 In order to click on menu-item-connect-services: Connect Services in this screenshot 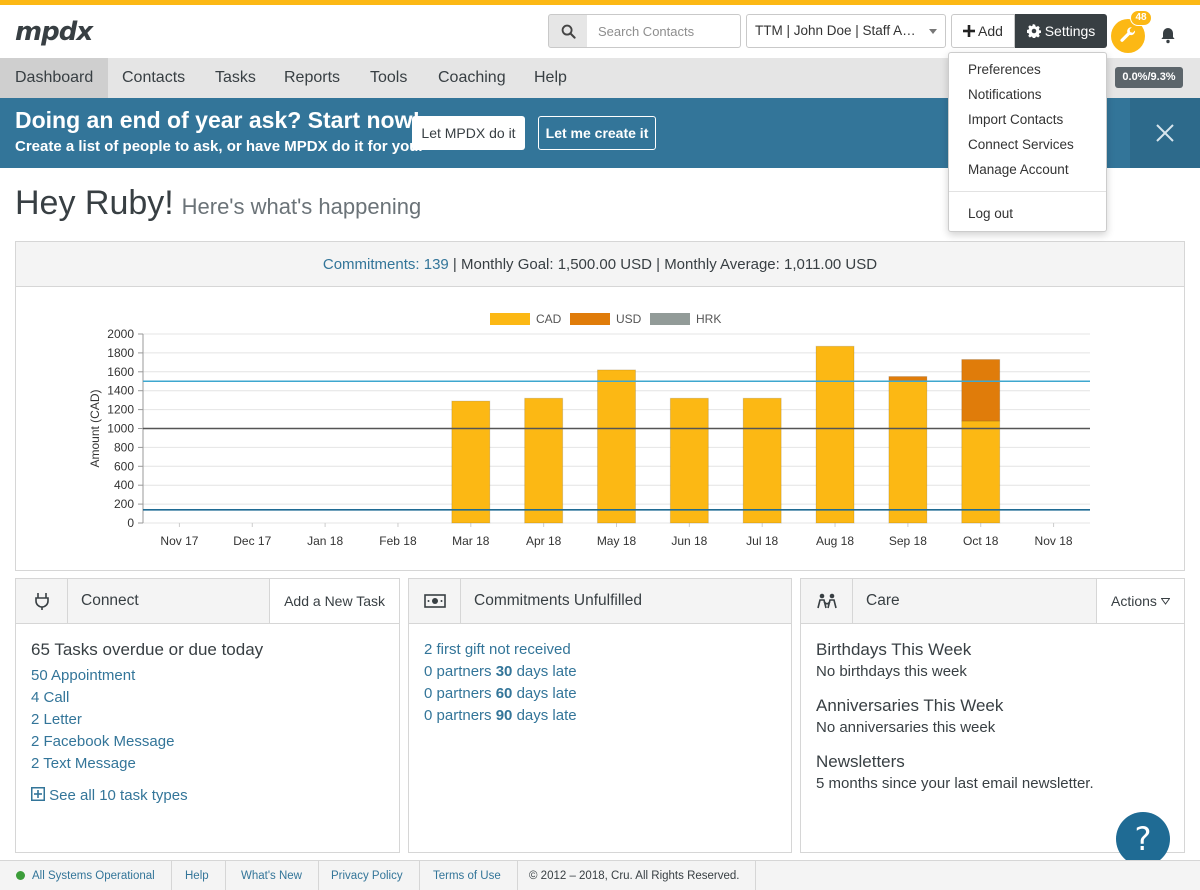, I will do `click(1021, 144)`.